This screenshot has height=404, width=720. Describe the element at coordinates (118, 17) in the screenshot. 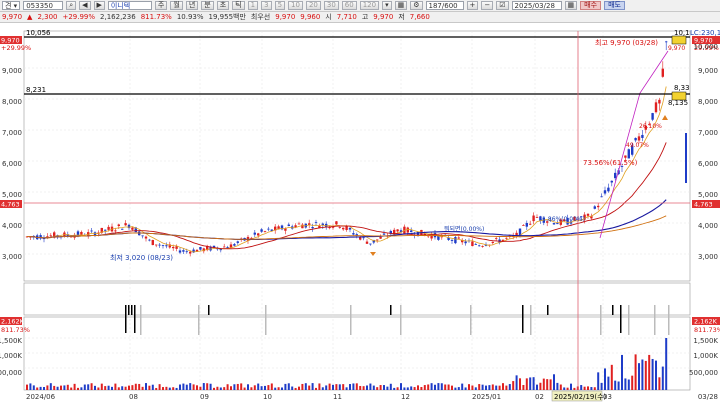

I see `volume: 2,162,236` at that location.